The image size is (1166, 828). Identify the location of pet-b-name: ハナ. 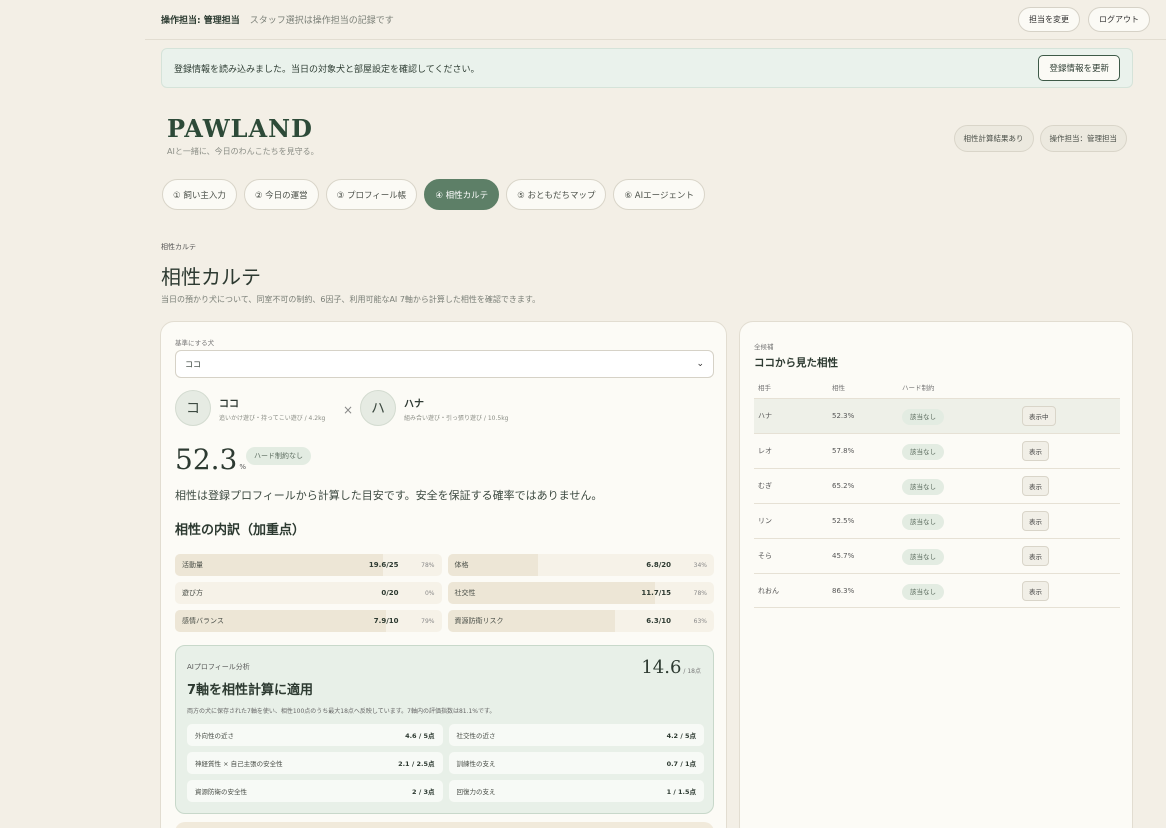
(414, 404).